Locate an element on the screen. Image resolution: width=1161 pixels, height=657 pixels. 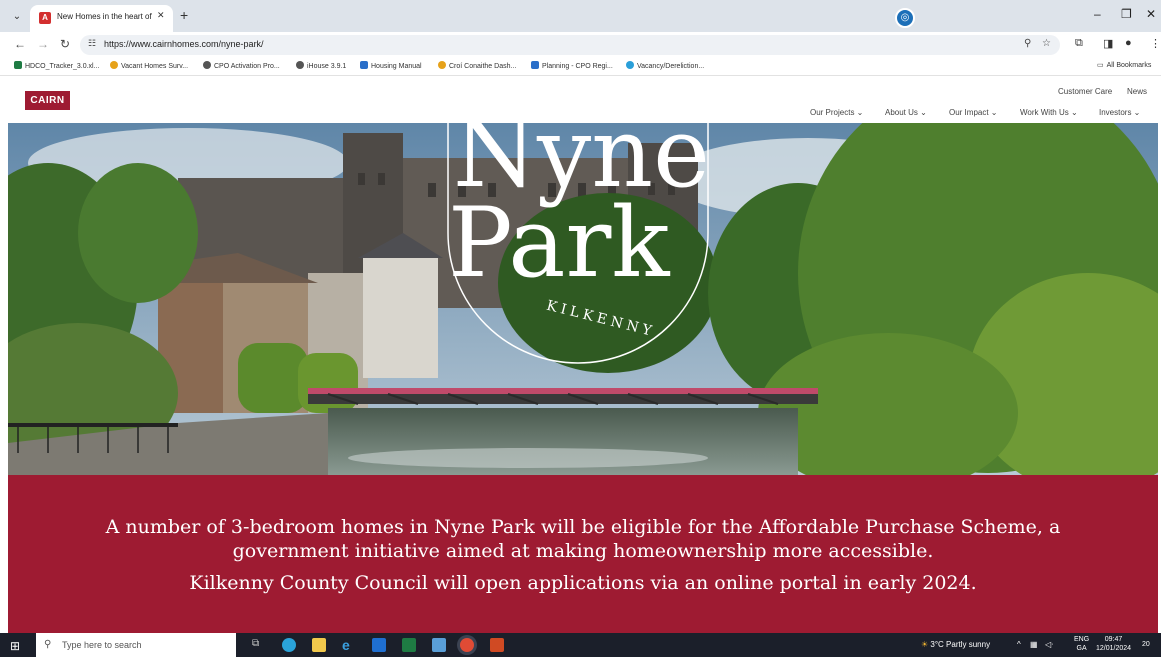
search-icon: ⚲ is located at coordinates (48, 644).